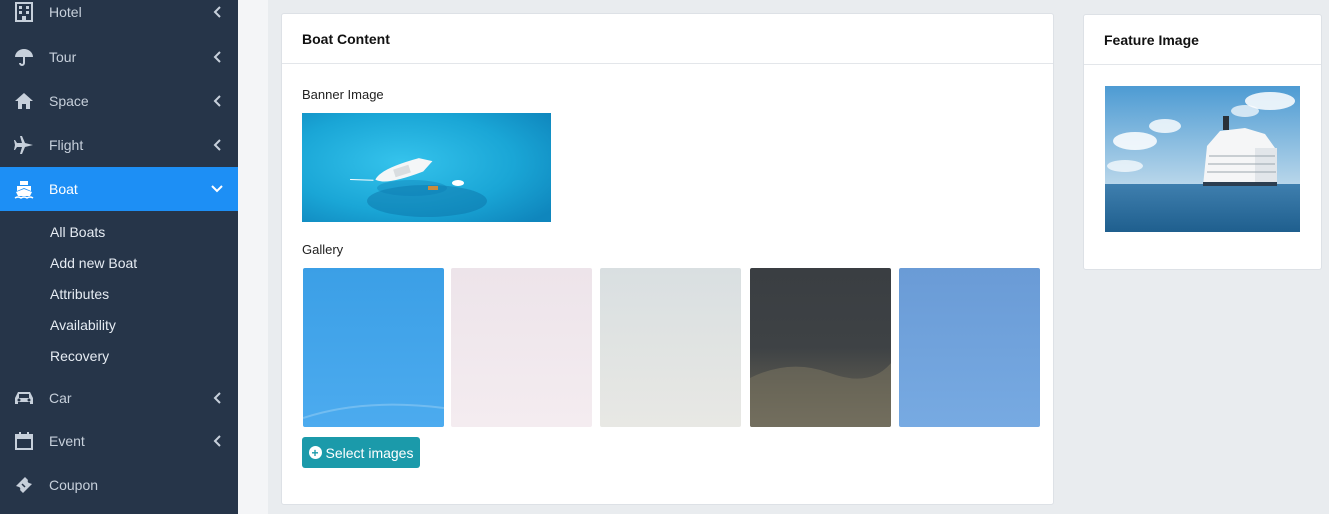  Describe the element at coordinates (667, 39) in the screenshot. I see `panel-title: Boat Content` at that location.